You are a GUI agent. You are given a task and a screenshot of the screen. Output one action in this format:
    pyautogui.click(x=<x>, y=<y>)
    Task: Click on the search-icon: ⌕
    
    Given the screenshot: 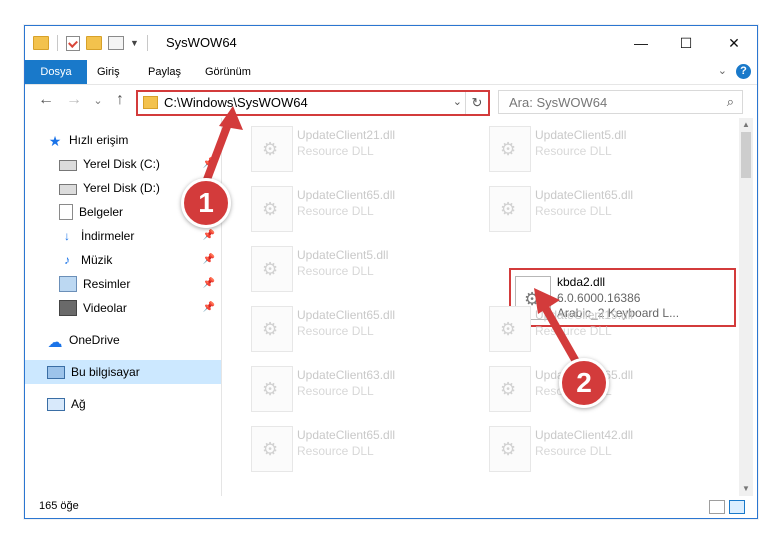 What is the action you would take?
    pyautogui.click(x=730, y=102)
    